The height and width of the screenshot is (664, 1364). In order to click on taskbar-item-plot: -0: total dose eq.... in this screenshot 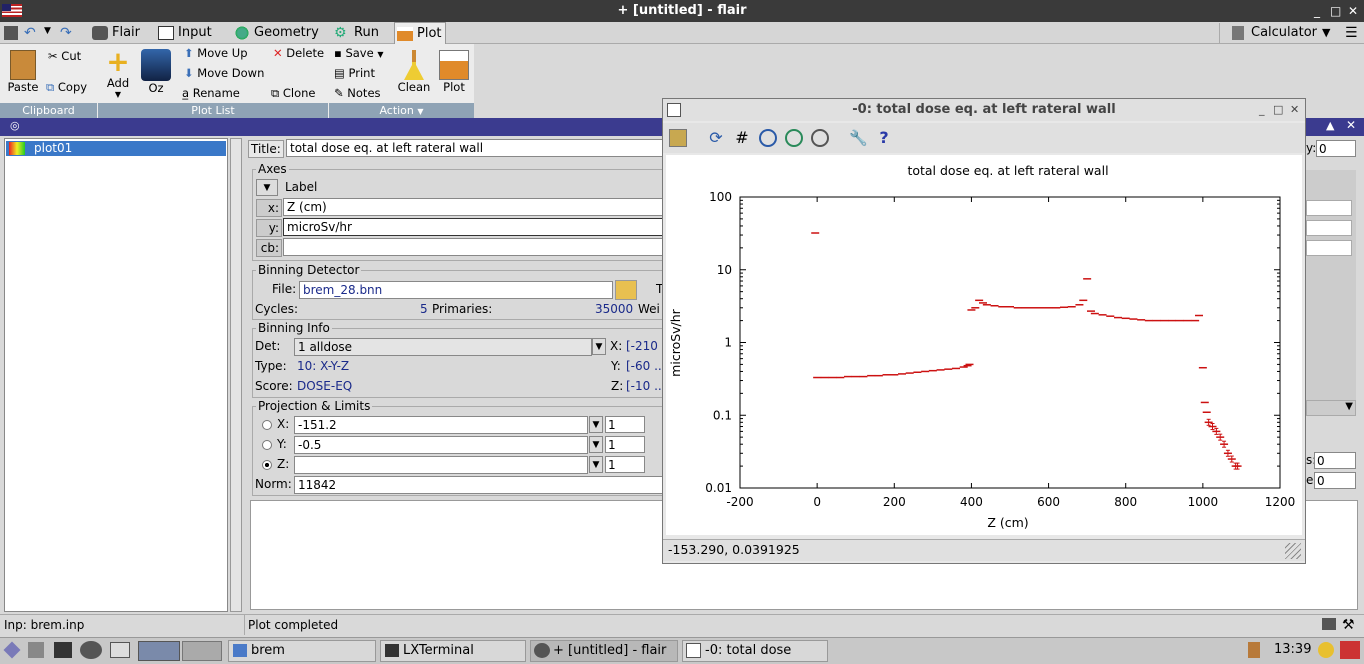, I will do `click(755, 651)`.